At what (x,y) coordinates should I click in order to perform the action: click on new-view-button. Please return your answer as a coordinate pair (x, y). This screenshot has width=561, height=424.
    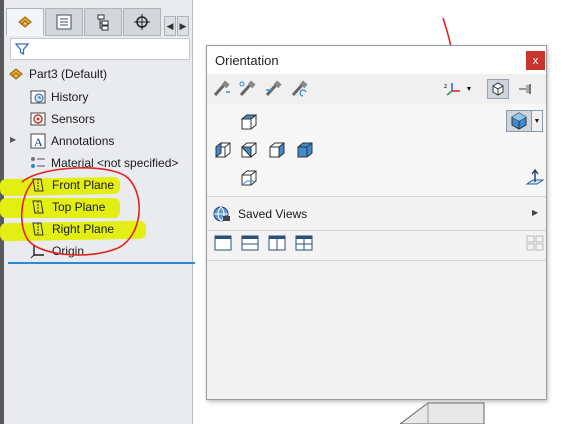
    Looking at the image, I should click on (222, 89).